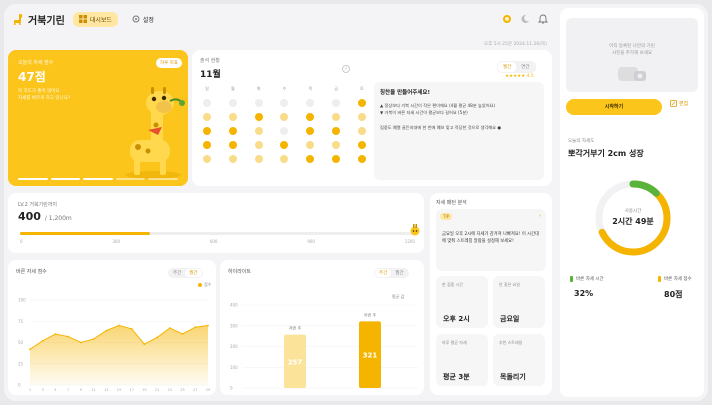 The height and width of the screenshot is (405, 712). What do you see at coordinates (424, 112) in the screenshot?
I see `memo-line: ▼ 거북이 바른 자세 시간이 평균보다 길어요 (5분)` at bounding box center [424, 112].